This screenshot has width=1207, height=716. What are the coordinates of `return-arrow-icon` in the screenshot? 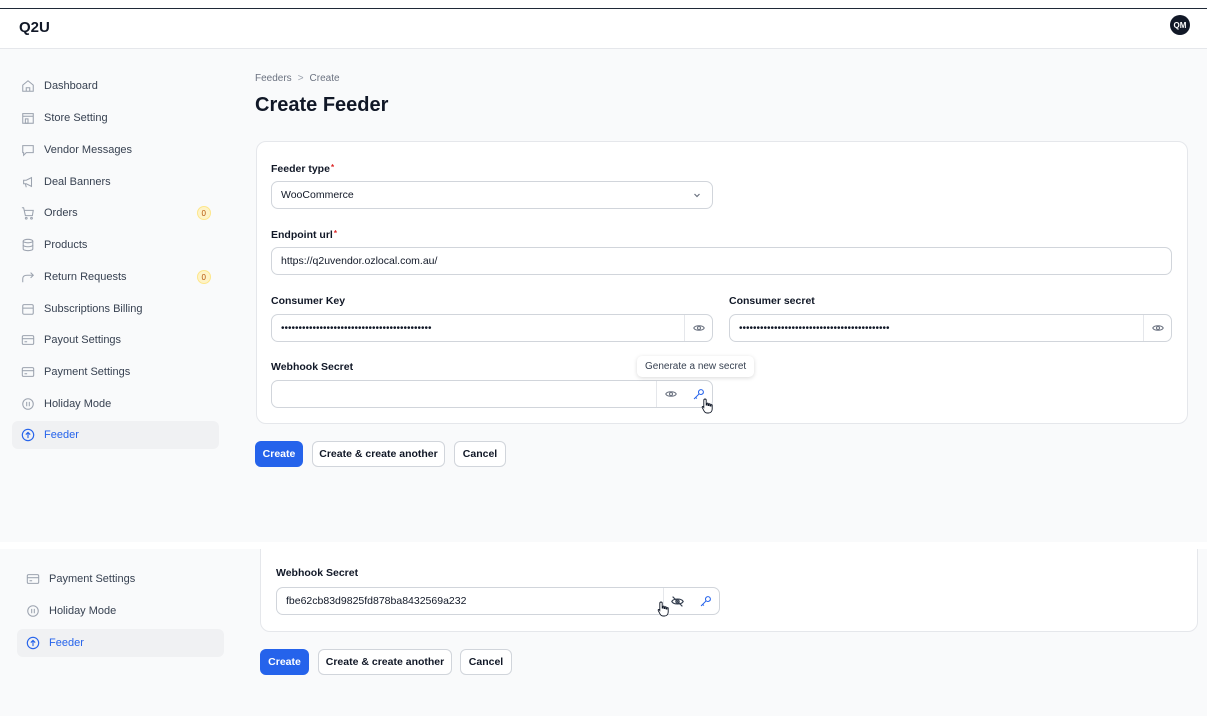 It's located at (28, 277).